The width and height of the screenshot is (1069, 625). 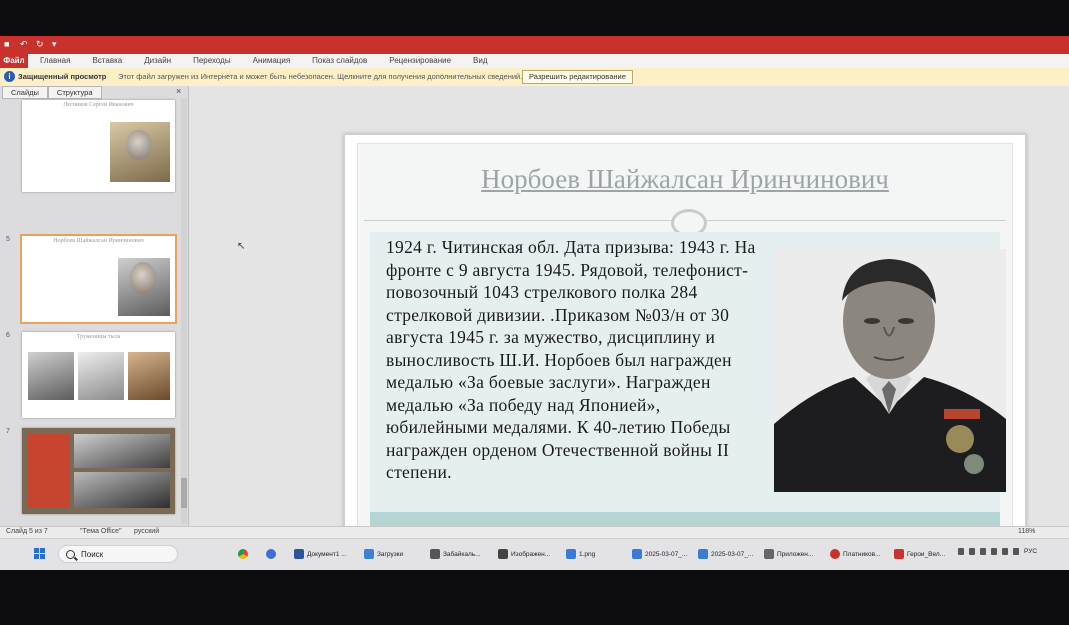 What do you see at coordinates (40, 554) in the screenshot?
I see `start-button` at bounding box center [40, 554].